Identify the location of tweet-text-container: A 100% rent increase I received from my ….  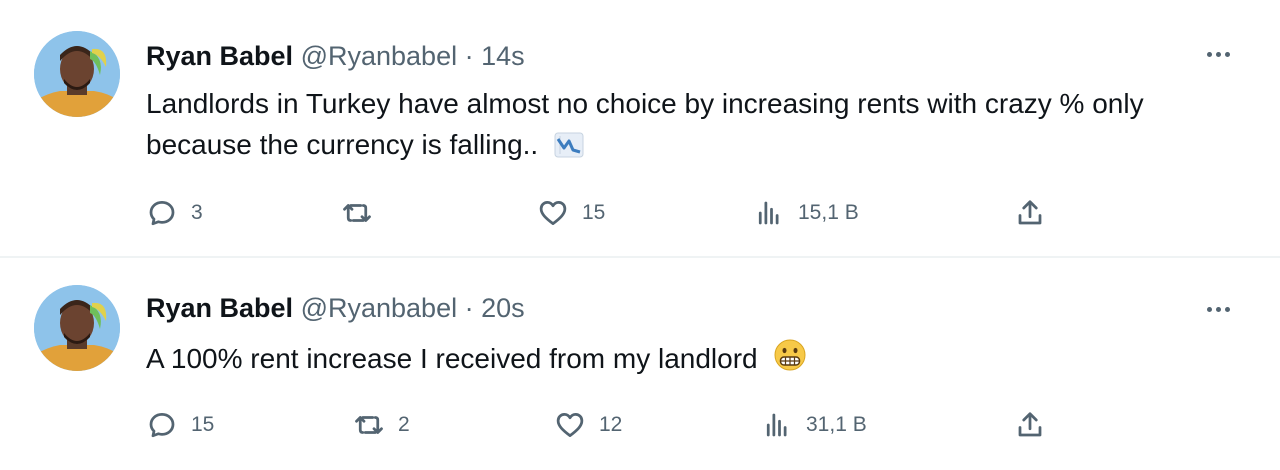
(701, 360).